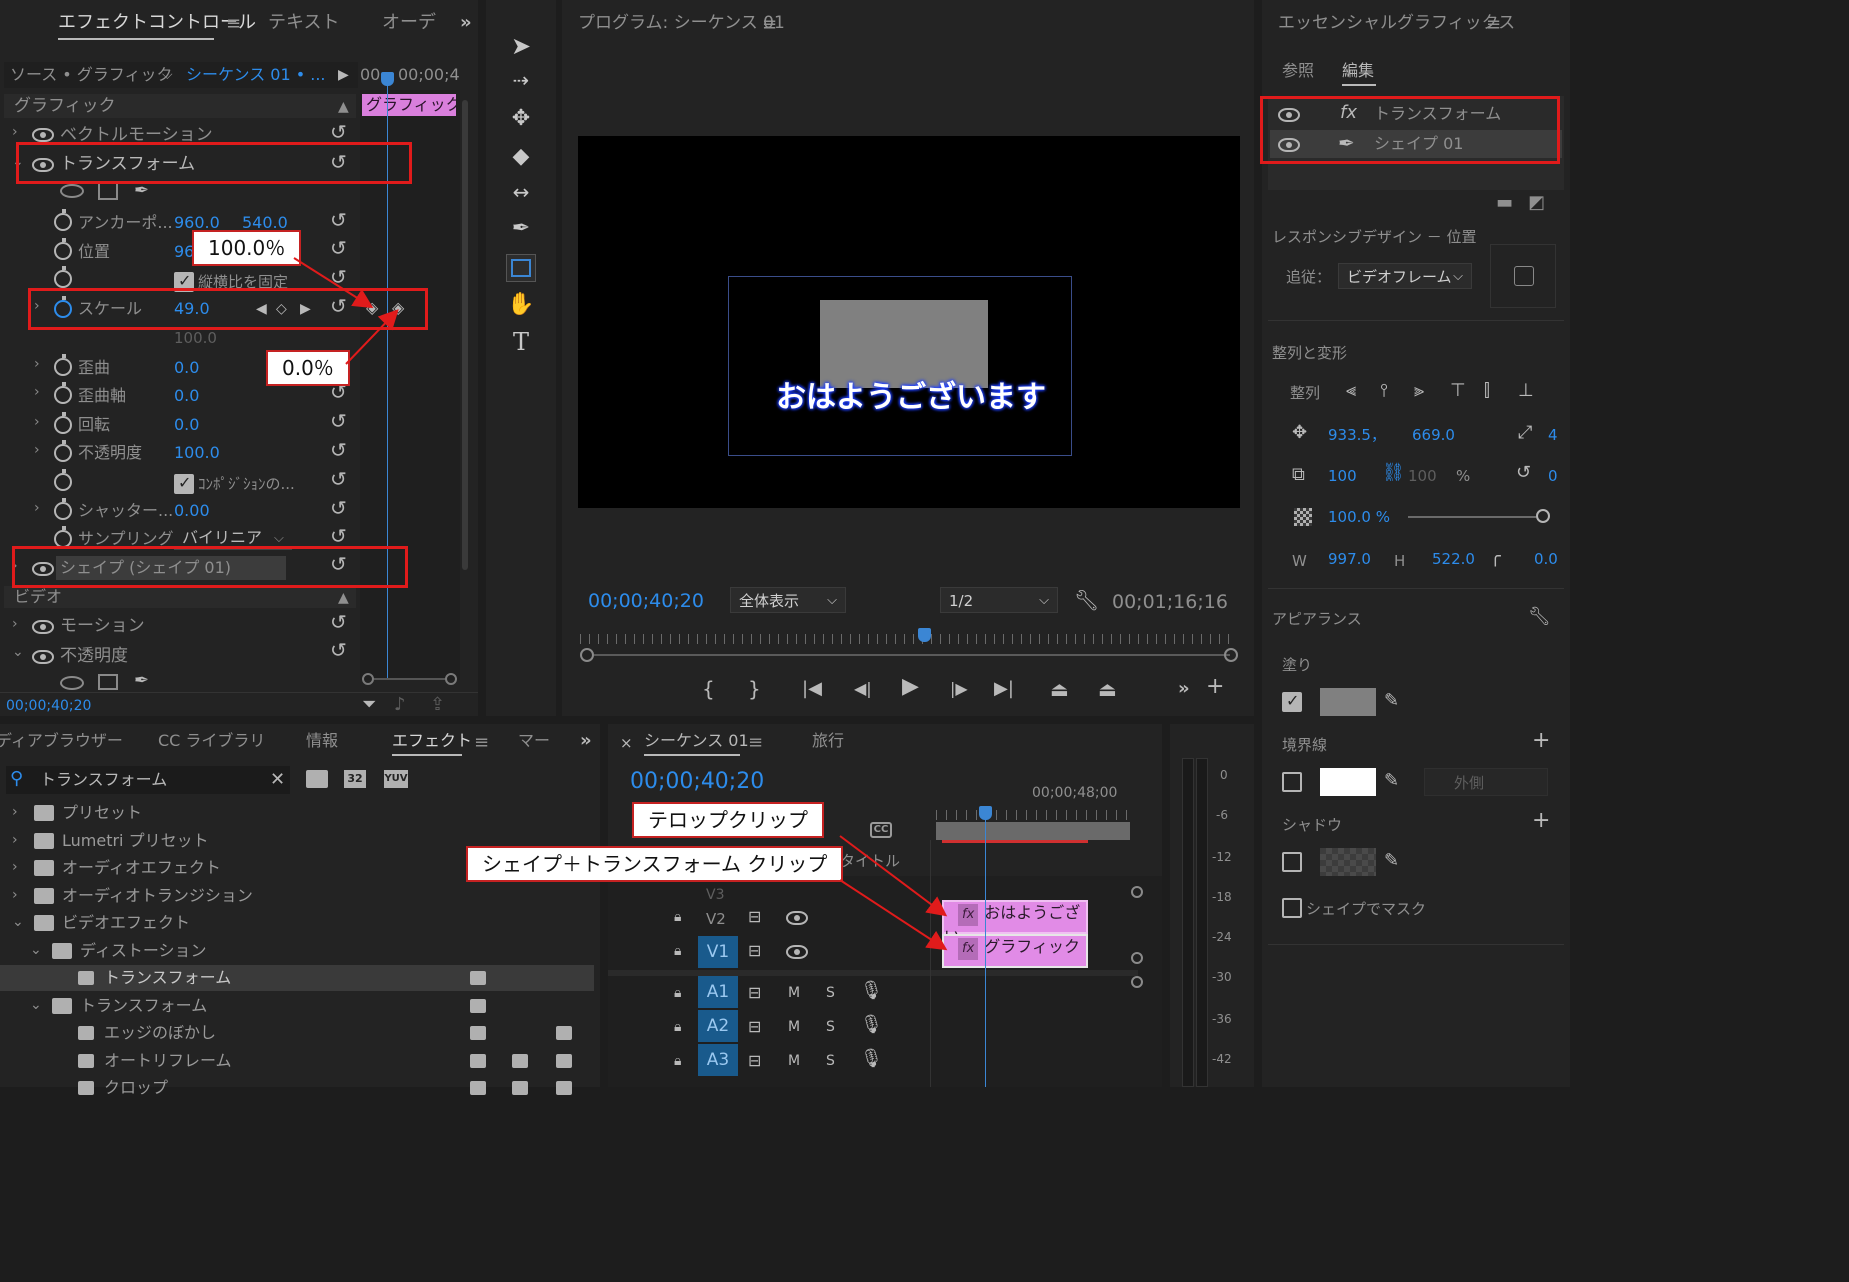 The image size is (1849, 1282). Describe the element at coordinates (343, 107) in the screenshot. I see `collapse-up-icon: ▲` at that location.